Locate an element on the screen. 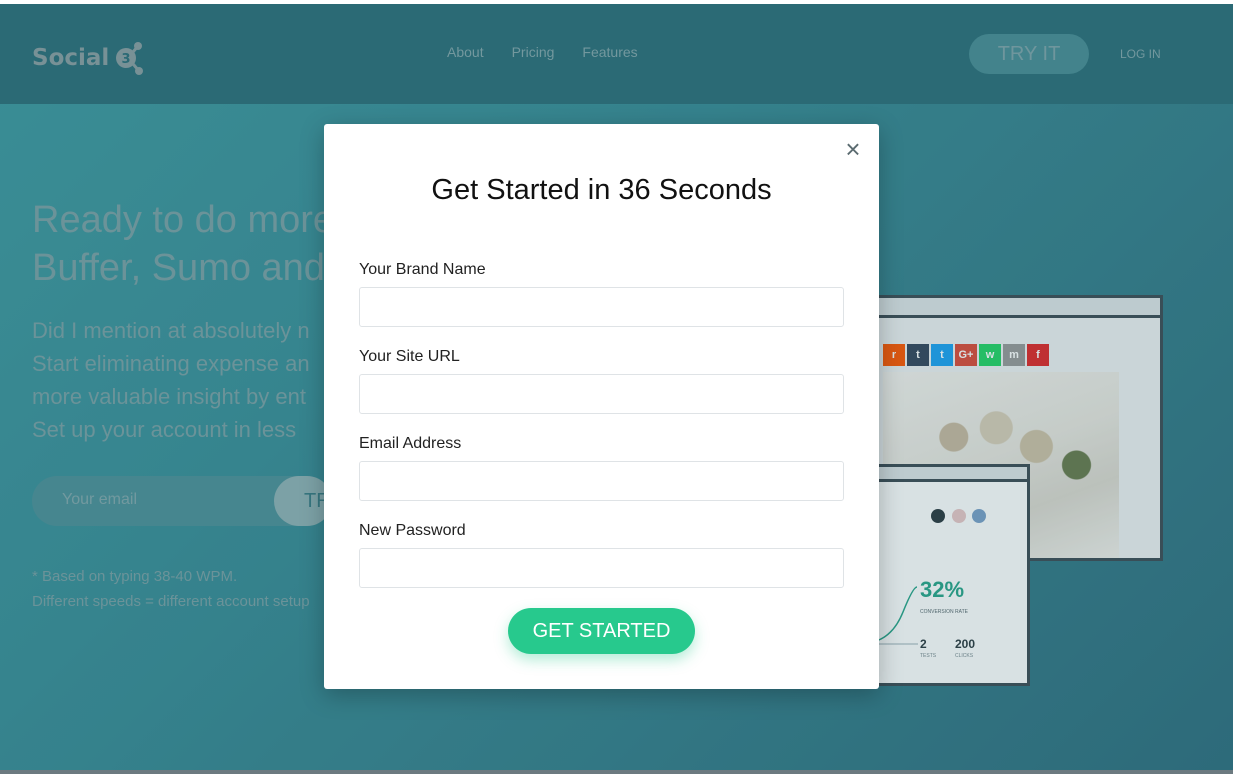 This screenshot has height=774, width=1233. get-started-button: GET STARTED is located at coordinates (601, 631).